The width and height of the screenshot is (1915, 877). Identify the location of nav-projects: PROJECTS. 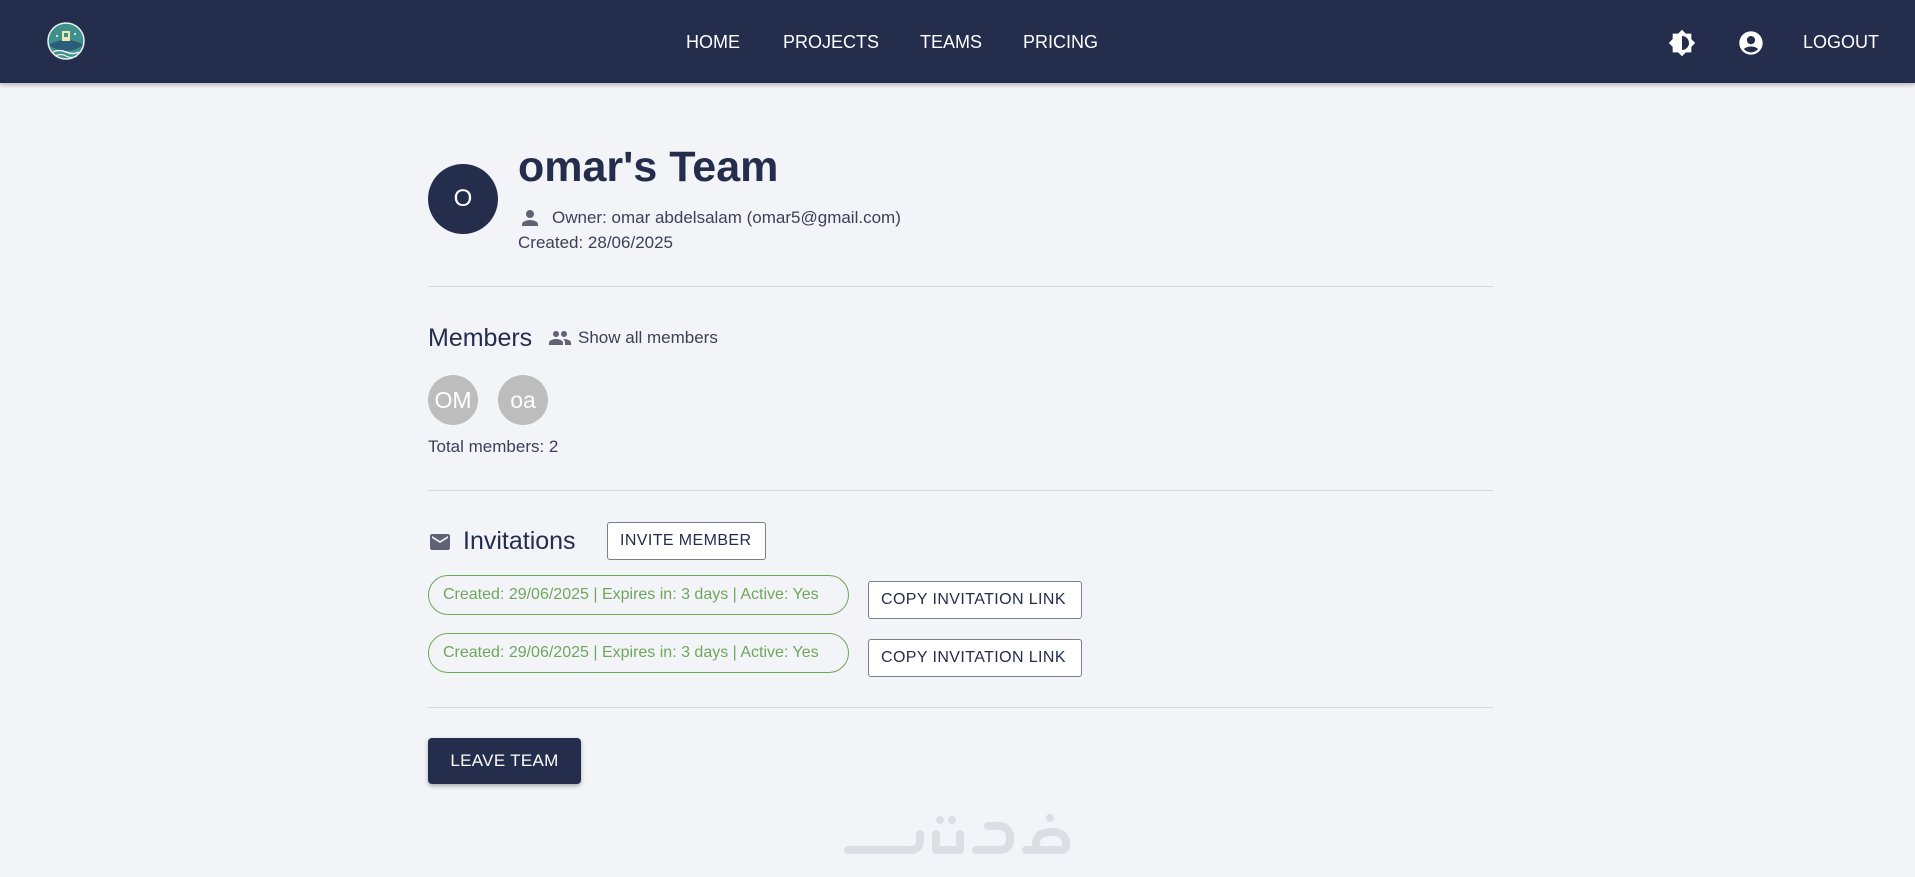
(831, 42).